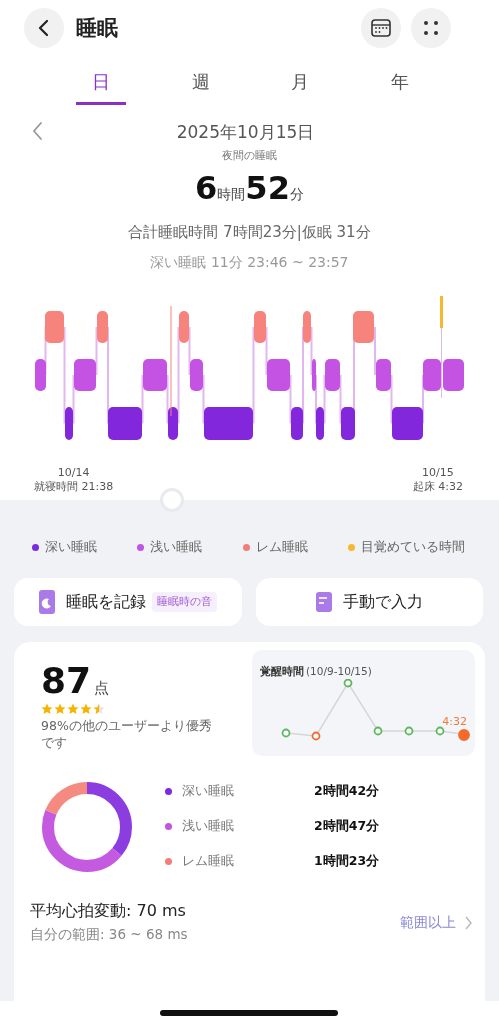 This screenshot has width=499, height=1024. Describe the element at coordinates (347, 791) in the screenshot. I see `stage-duration: 2時間42分` at that location.